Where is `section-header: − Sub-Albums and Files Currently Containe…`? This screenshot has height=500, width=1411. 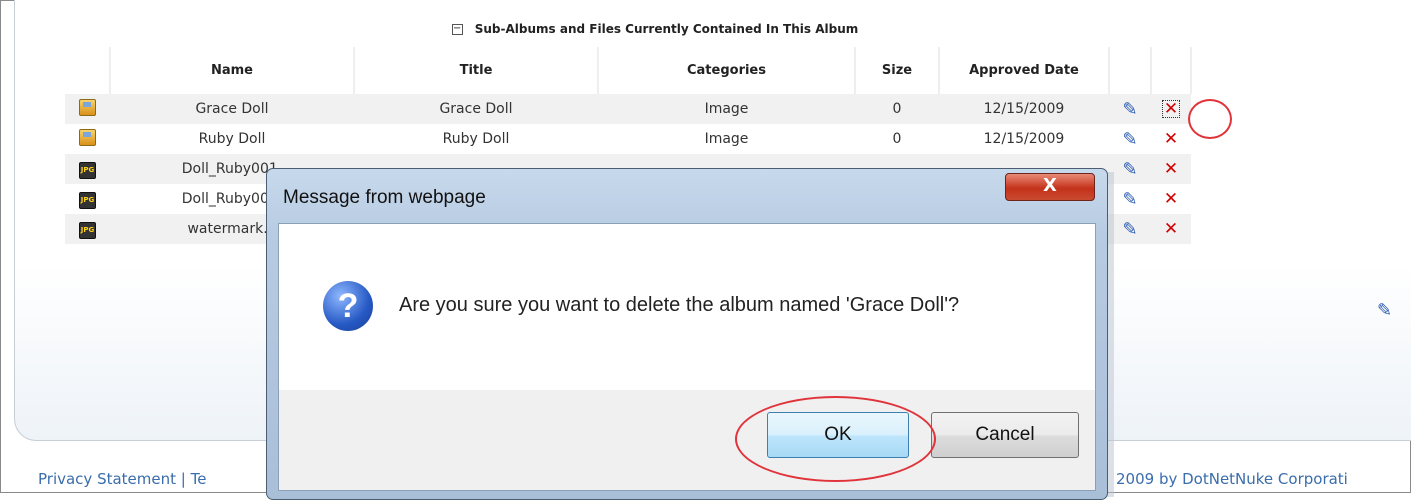
section-header: − Sub-Albums and Files Currently Containe… is located at coordinates (655, 29).